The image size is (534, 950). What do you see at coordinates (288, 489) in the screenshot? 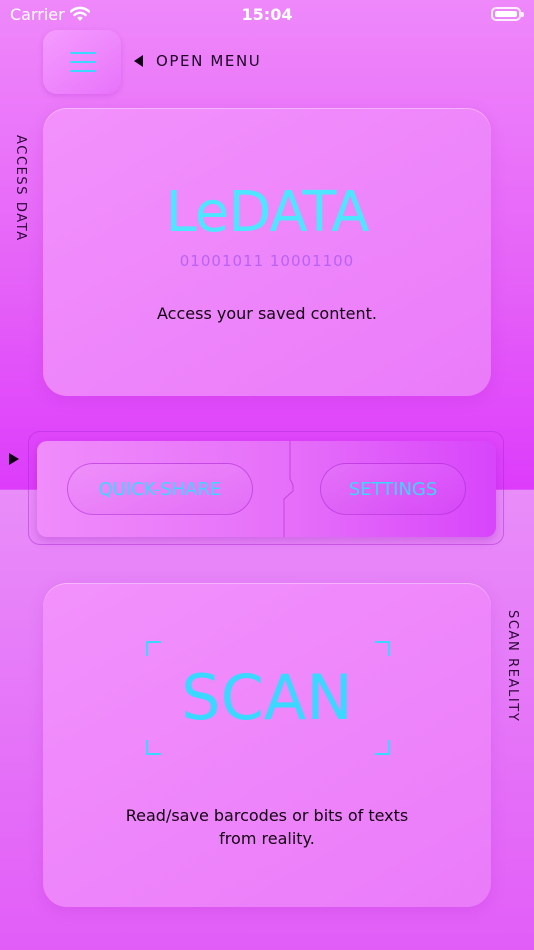
I see `quick-bar-divider` at bounding box center [288, 489].